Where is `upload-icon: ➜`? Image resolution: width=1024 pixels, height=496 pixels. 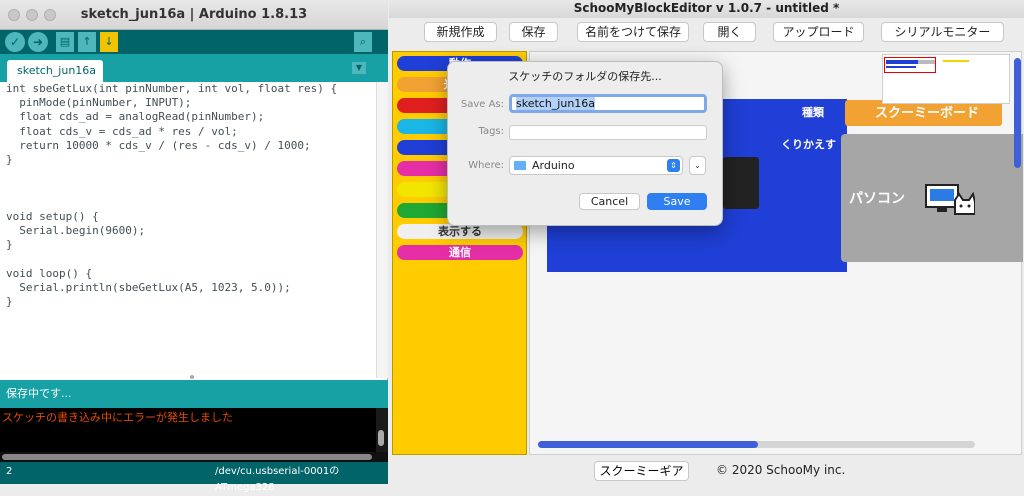
upload-icon: ➜ is located at coordinates (38, 42).